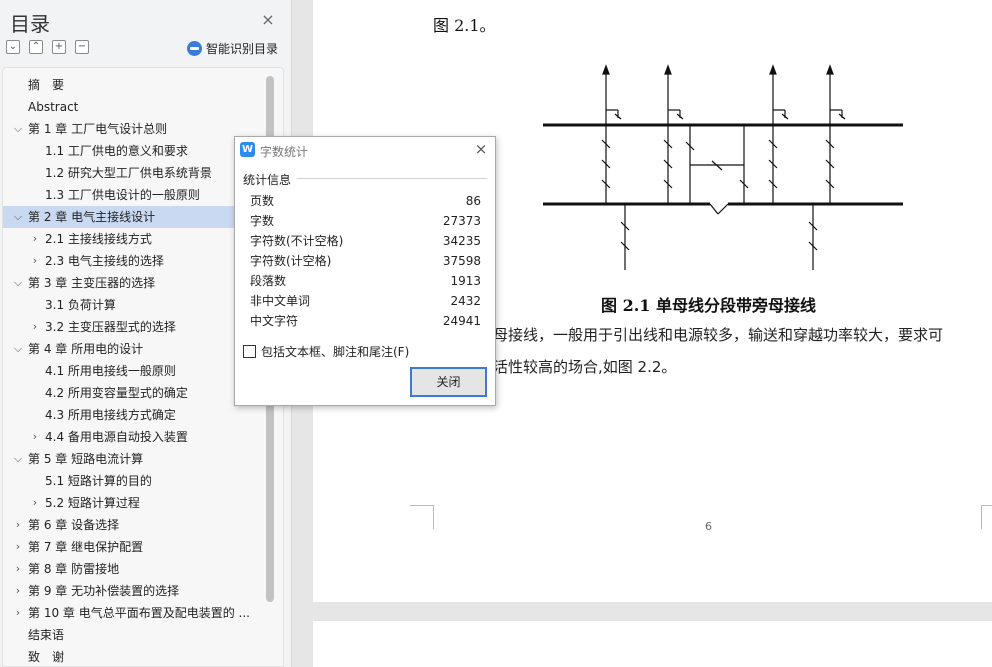 The width and height of the screenshot is (992, 667). What do you see at coordinates (267, 180) in the screenshot?
I see `section-label: 统计信息` at bounding box center [267, 180].